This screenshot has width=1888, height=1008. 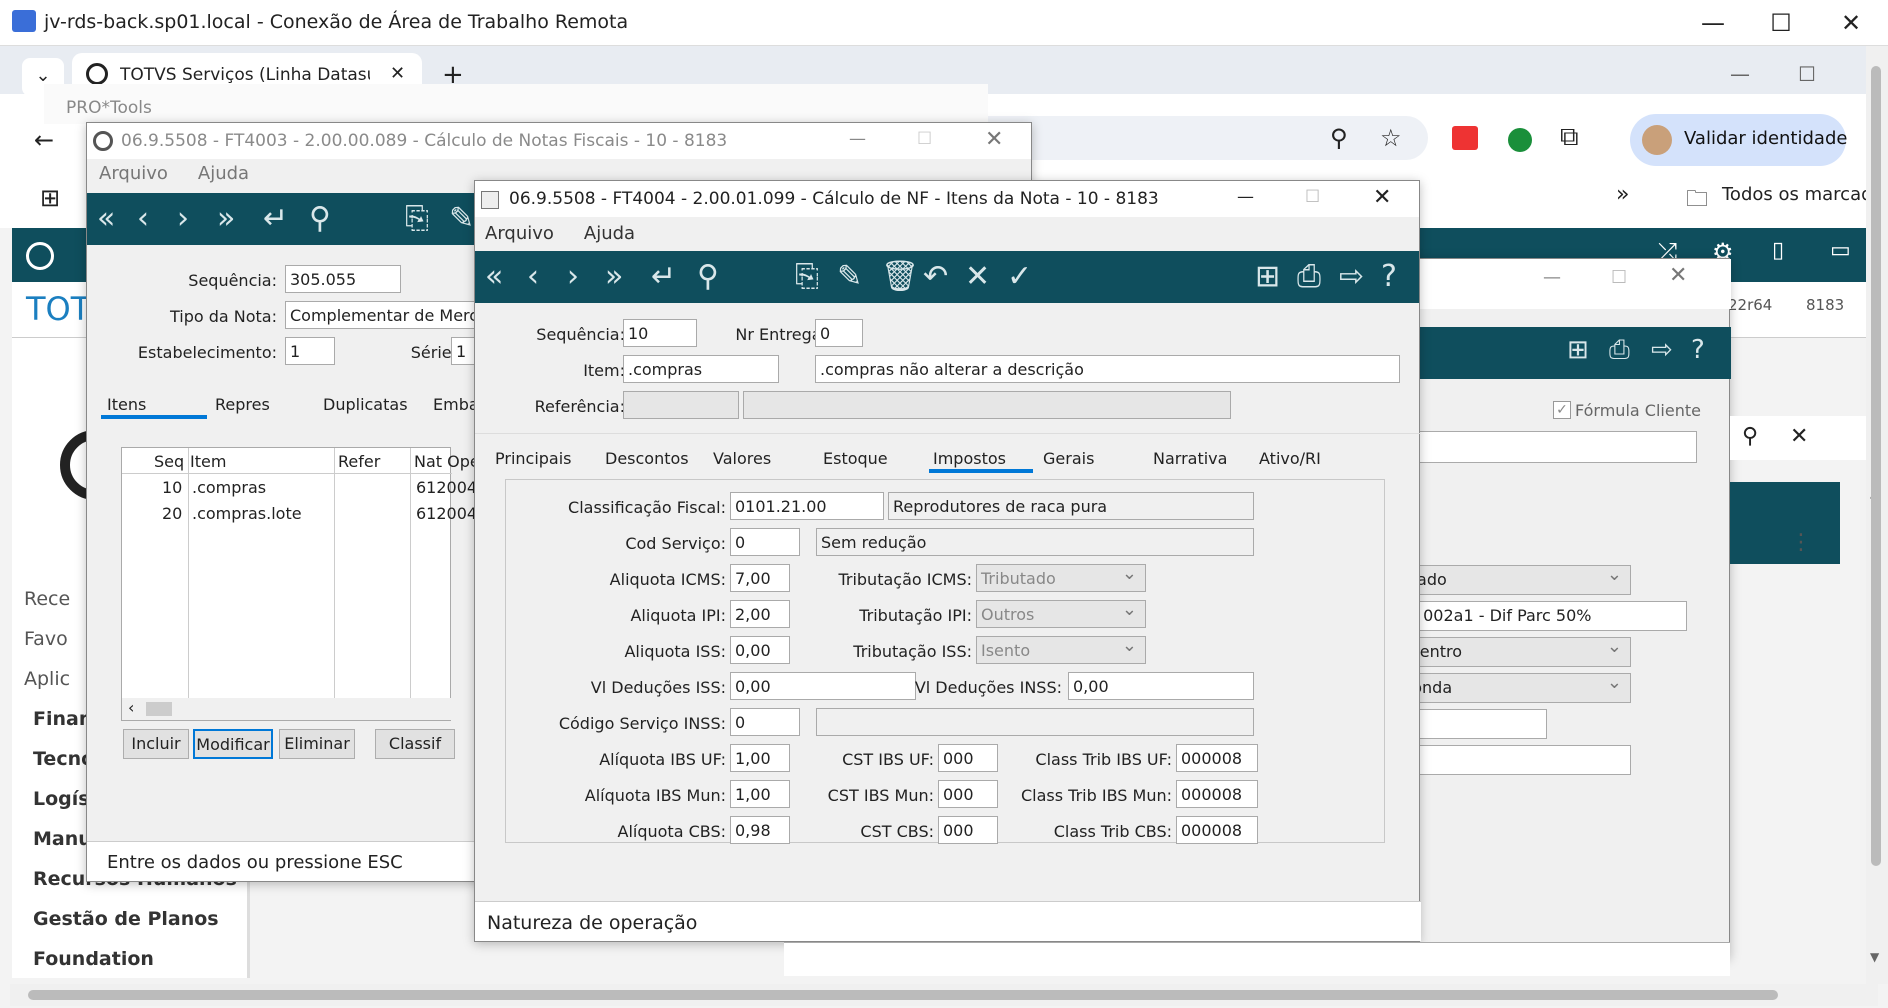 I want to click on cst-cbs-field: 000, so click(x=968, y=830).